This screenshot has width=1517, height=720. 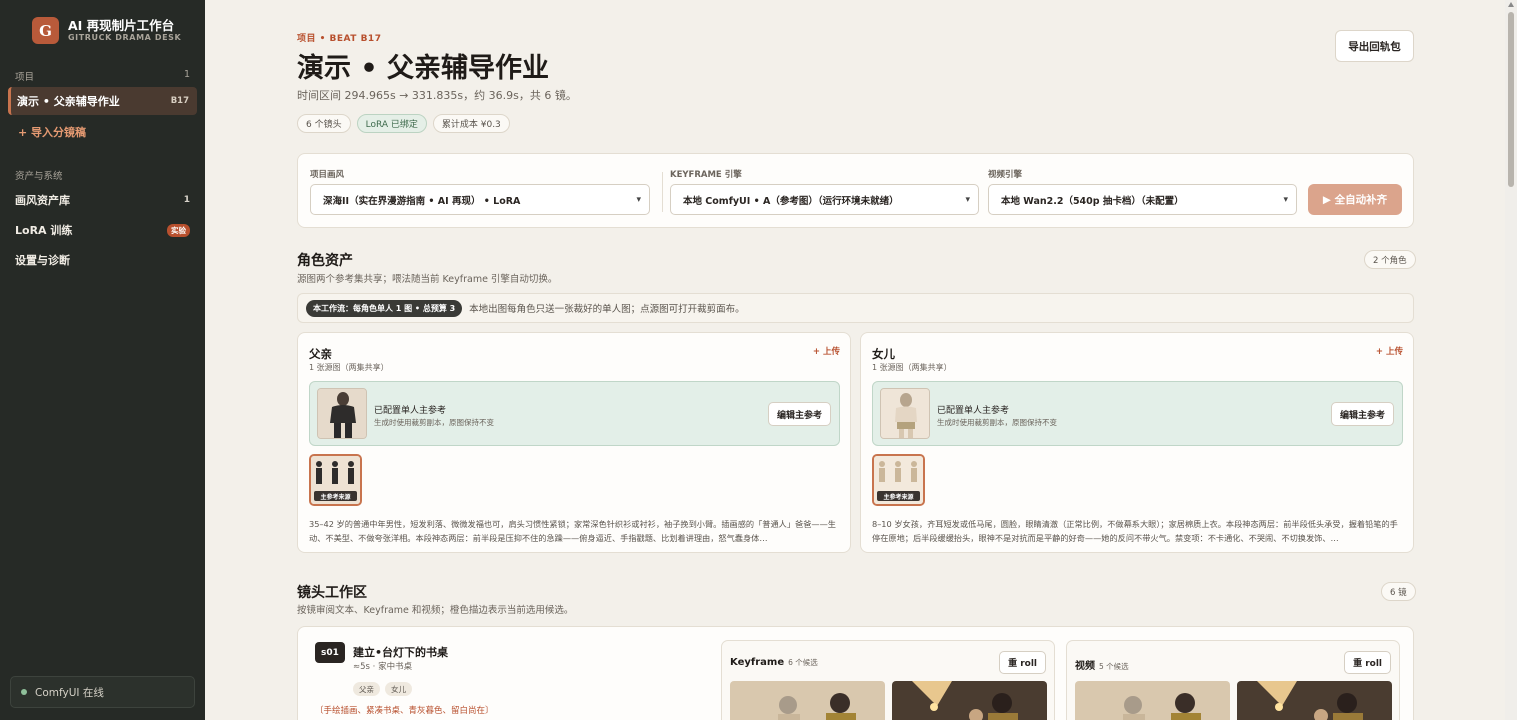 I want to click on breadcrumb: 项目 • BEAT B17, so click(x=339, y=39).